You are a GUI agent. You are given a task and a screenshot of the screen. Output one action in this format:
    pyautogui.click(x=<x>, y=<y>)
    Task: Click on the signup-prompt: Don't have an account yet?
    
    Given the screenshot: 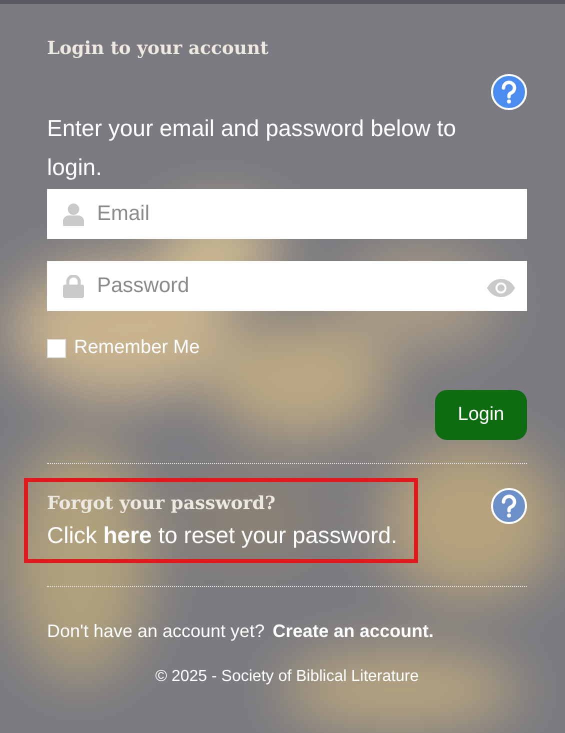 What is the action you would take?
    pyautogui.click(x=156, y=631)
    